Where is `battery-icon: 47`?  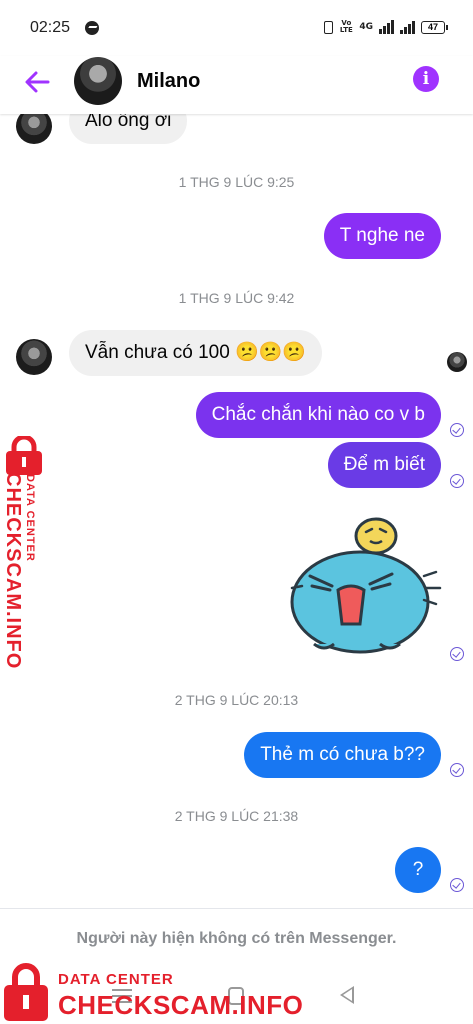
battery-icon: 47 is located at coordinates (434, 27).